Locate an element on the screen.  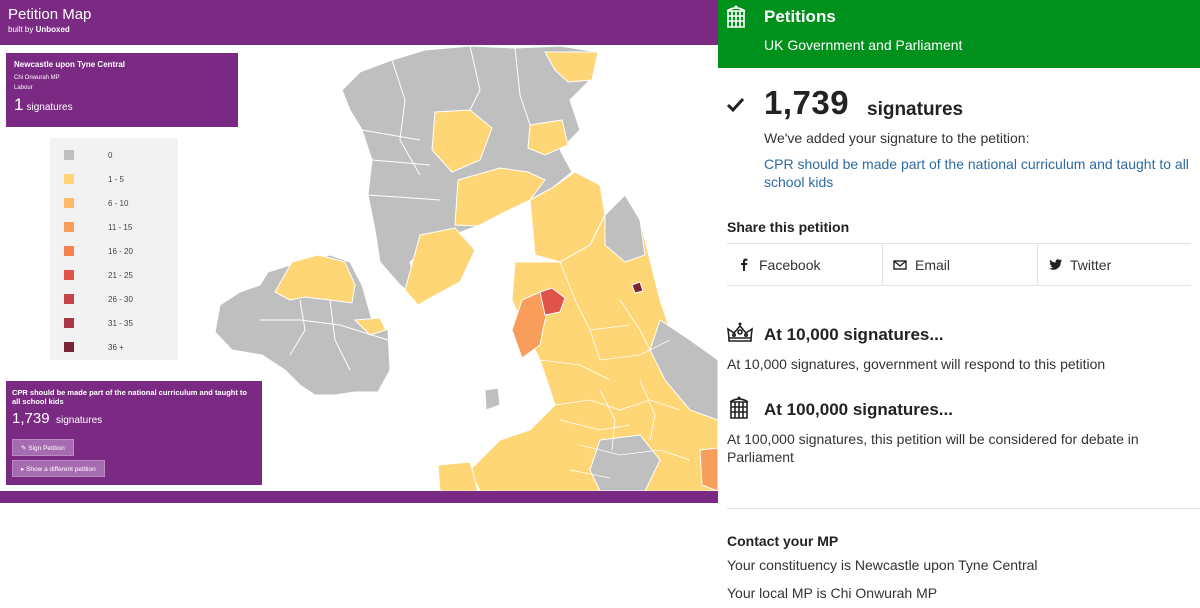
constituency-signature-count: 1 signatures is located at coordinates (122, 105).